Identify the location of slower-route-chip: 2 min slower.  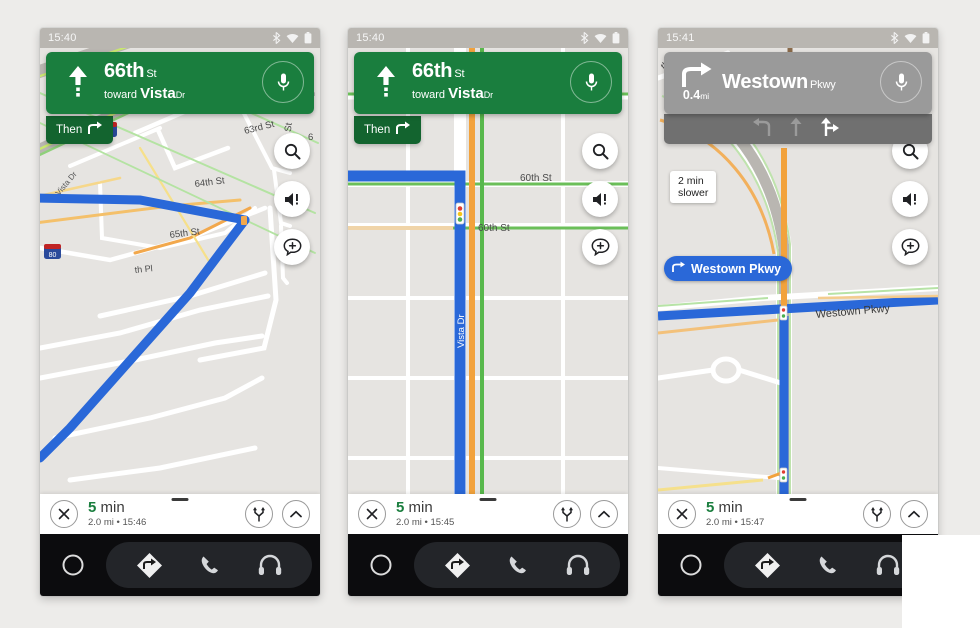
(693, 187).